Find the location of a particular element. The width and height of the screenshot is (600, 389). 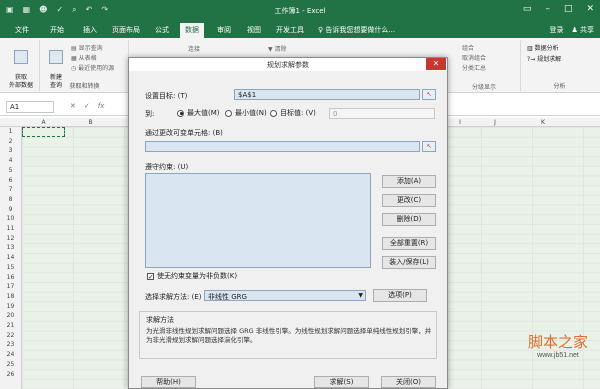

tab-page-layout: 页面布局 is located at coordinates (126, 30).